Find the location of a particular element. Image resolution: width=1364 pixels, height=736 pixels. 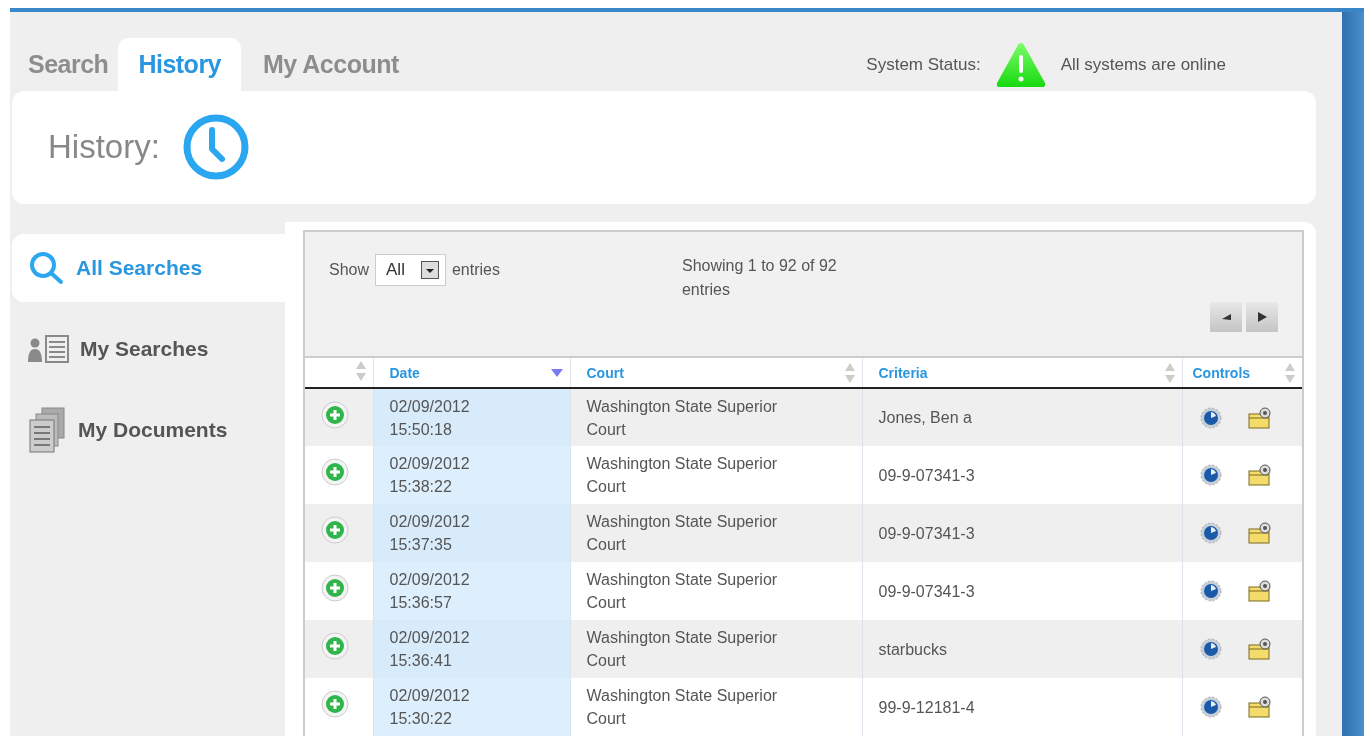

previous-page-button is located at coordinates (1226, 317).